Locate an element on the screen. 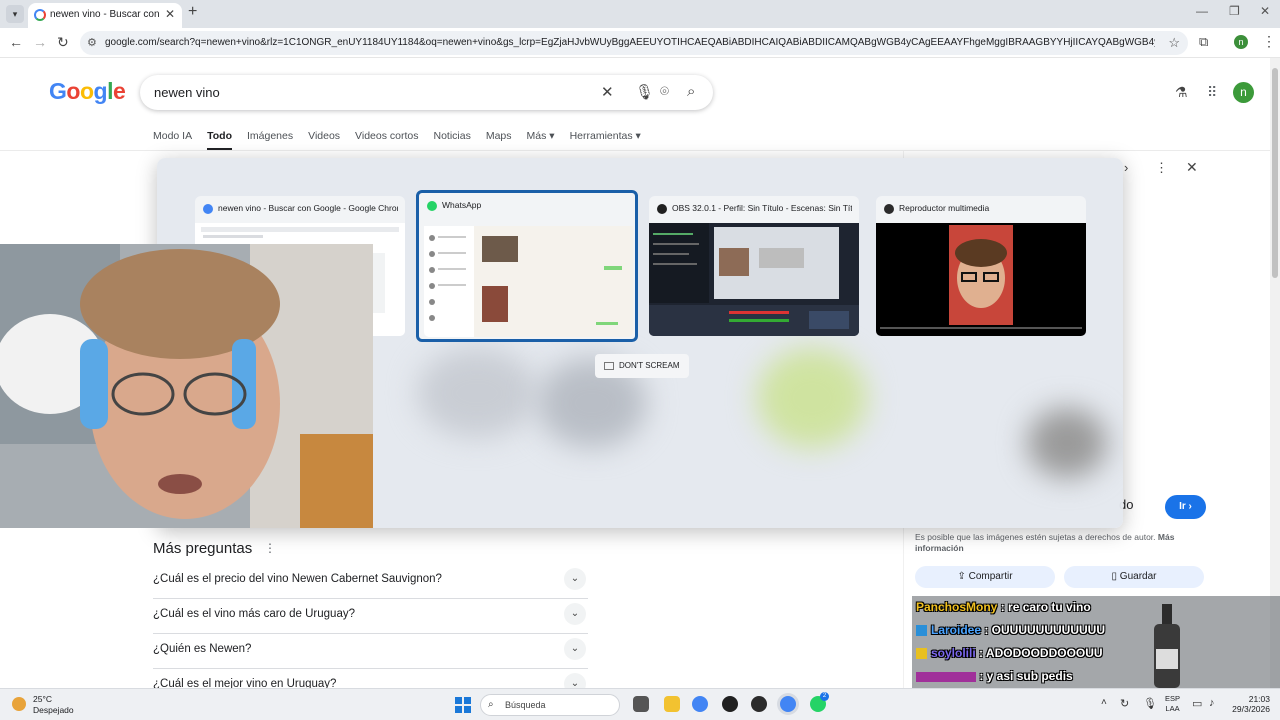 The width and height of the screenshot is (1280, 720). tab-noticias: Noticias is located at coordinates (451, 140).